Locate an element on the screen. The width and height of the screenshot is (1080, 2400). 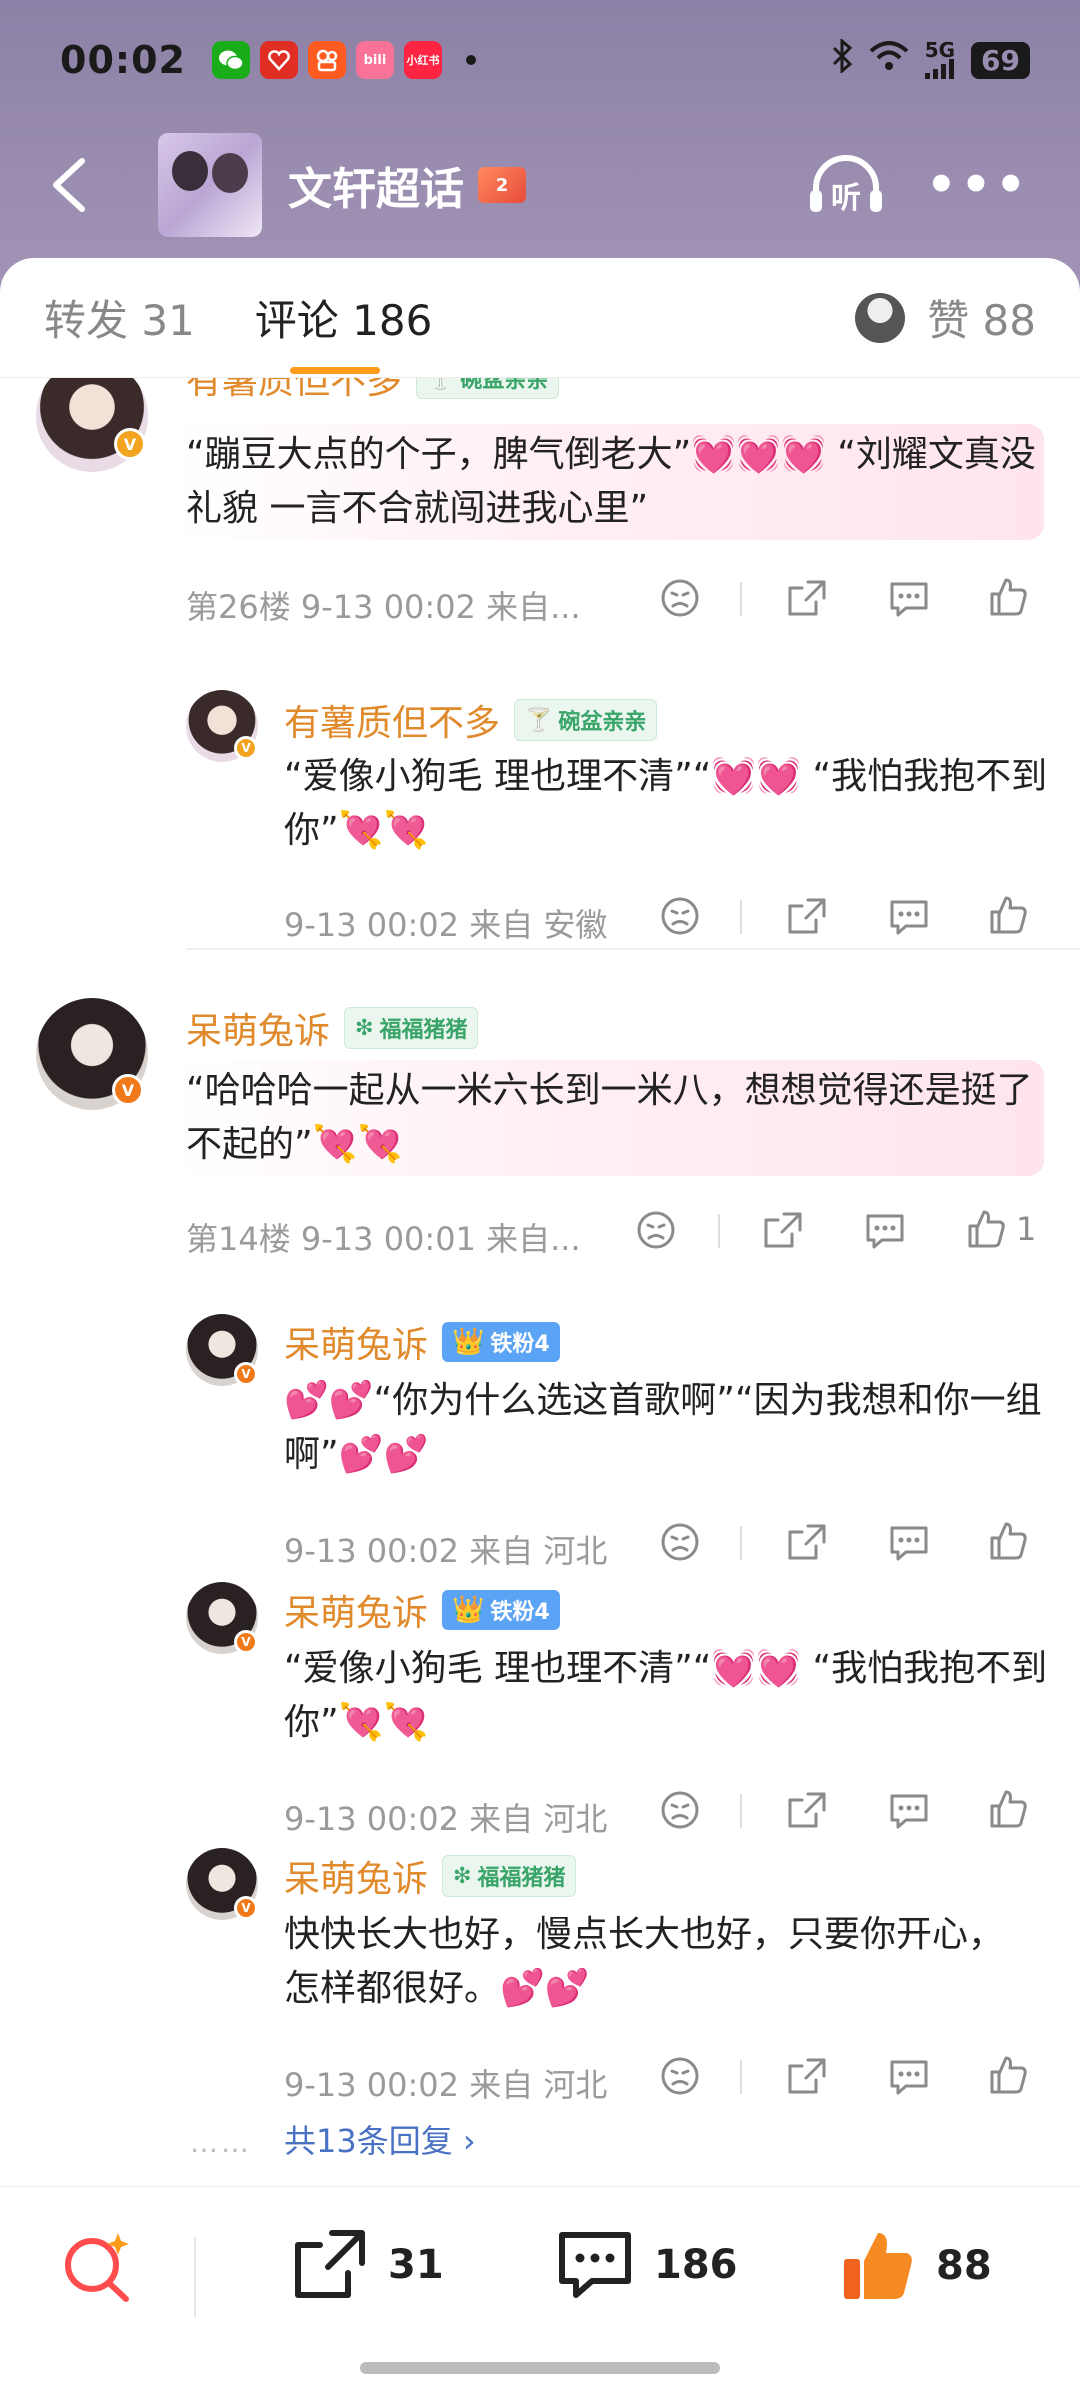
tab-likes: 赞 88 is located at coordinates (945, 317).